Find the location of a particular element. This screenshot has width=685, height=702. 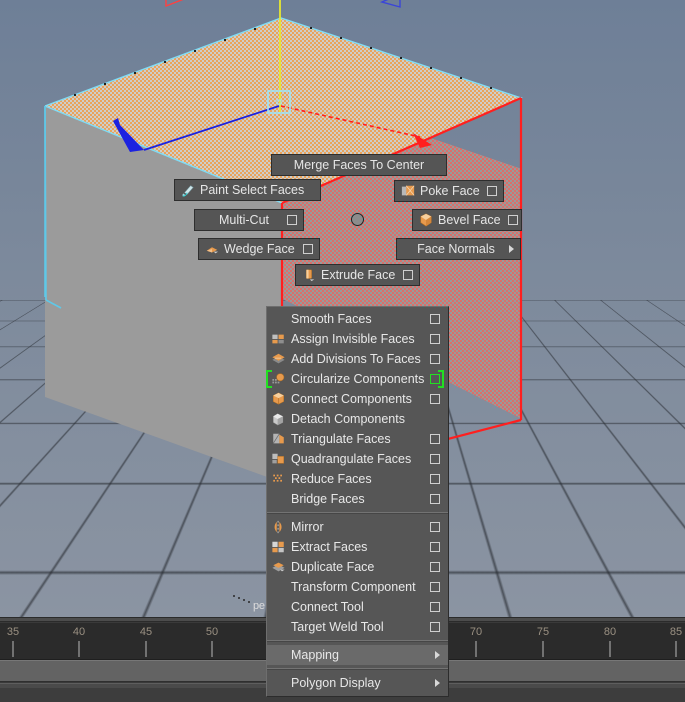

menu-item-label: Circularize Components is located at coordinates (358, 379).